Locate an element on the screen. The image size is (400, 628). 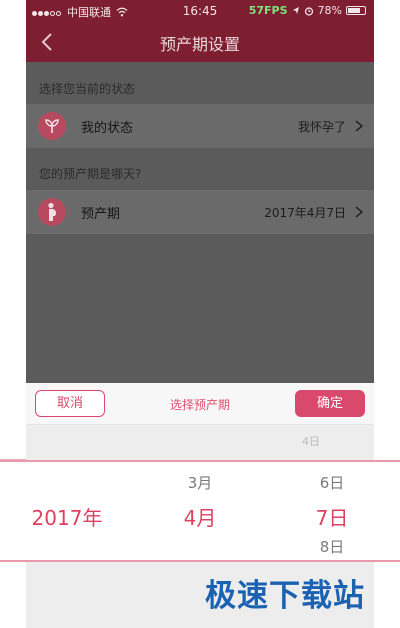
confirm-button: 确定 is located at coordinates (330, 403).